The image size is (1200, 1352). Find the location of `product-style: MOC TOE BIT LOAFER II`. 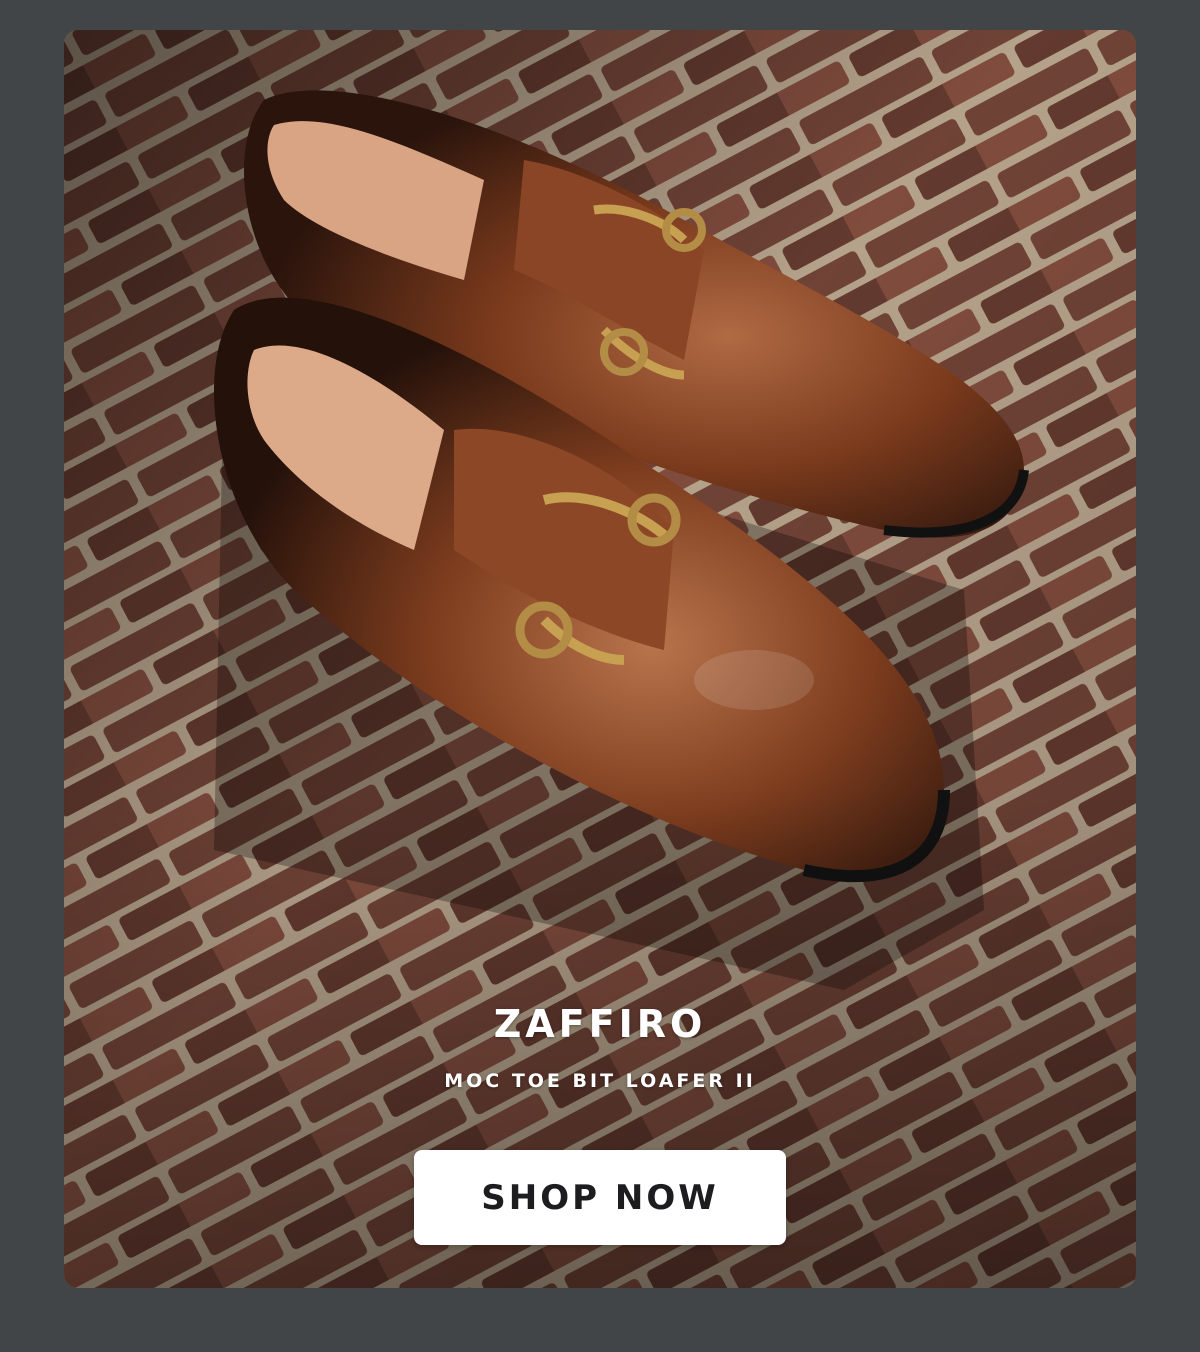

product-style: MOC TOE BIT LOAFER II is located at coordinates (600, 1081).